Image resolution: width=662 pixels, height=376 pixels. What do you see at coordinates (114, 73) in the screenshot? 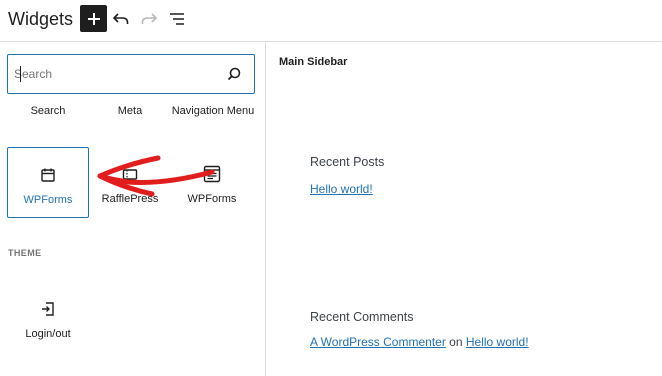
I see `search-input` at bounding box center [114, 73].